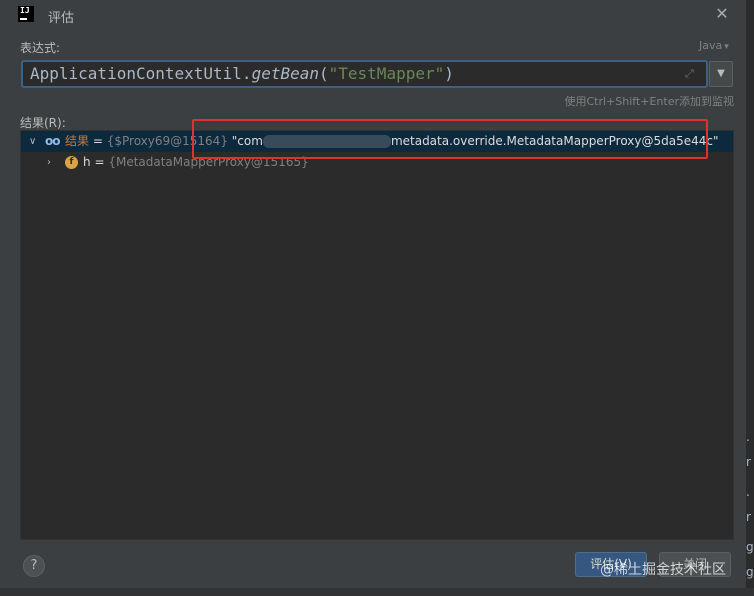 The width and height of the screenshot is (754, 596). I want to click on history-dropdown-button: ▼, so click(721, 74).